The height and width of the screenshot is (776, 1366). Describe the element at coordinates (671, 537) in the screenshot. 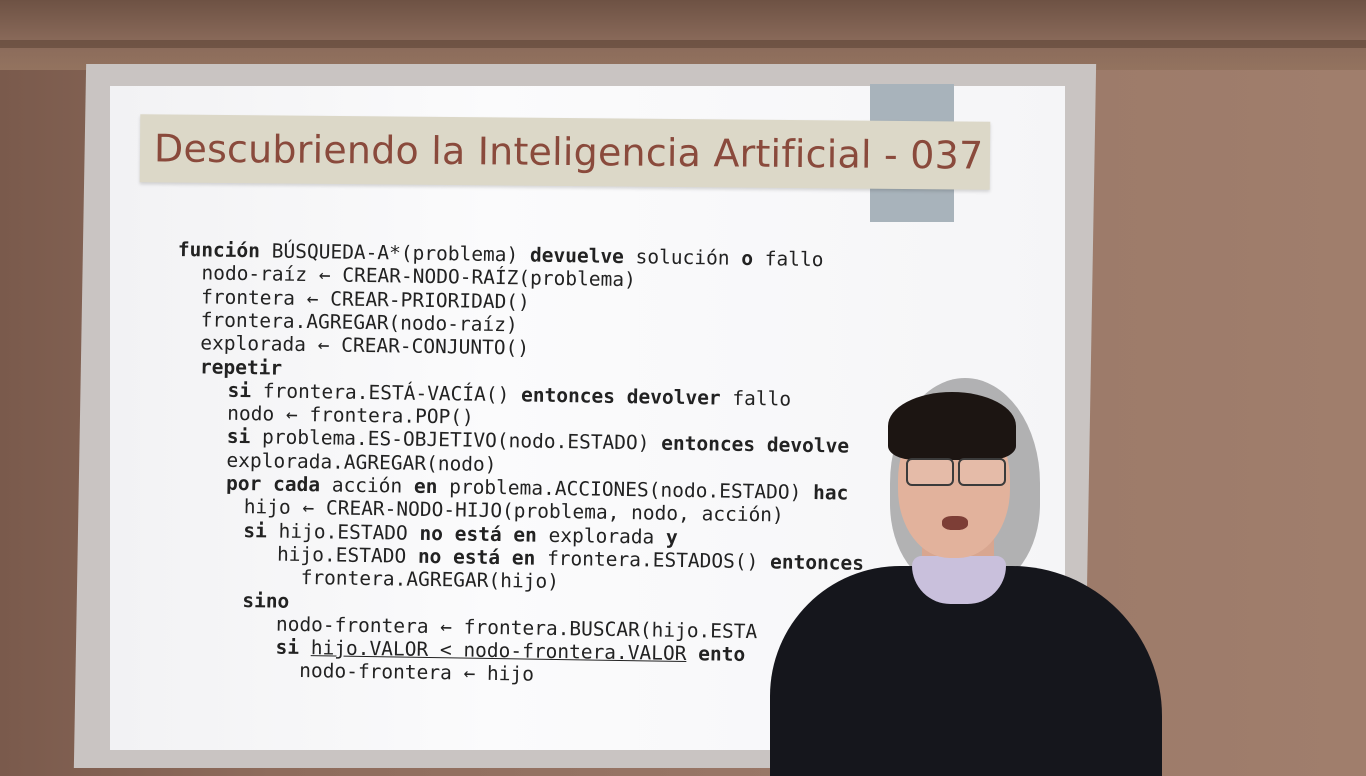

I see `code-token: y` at that location.